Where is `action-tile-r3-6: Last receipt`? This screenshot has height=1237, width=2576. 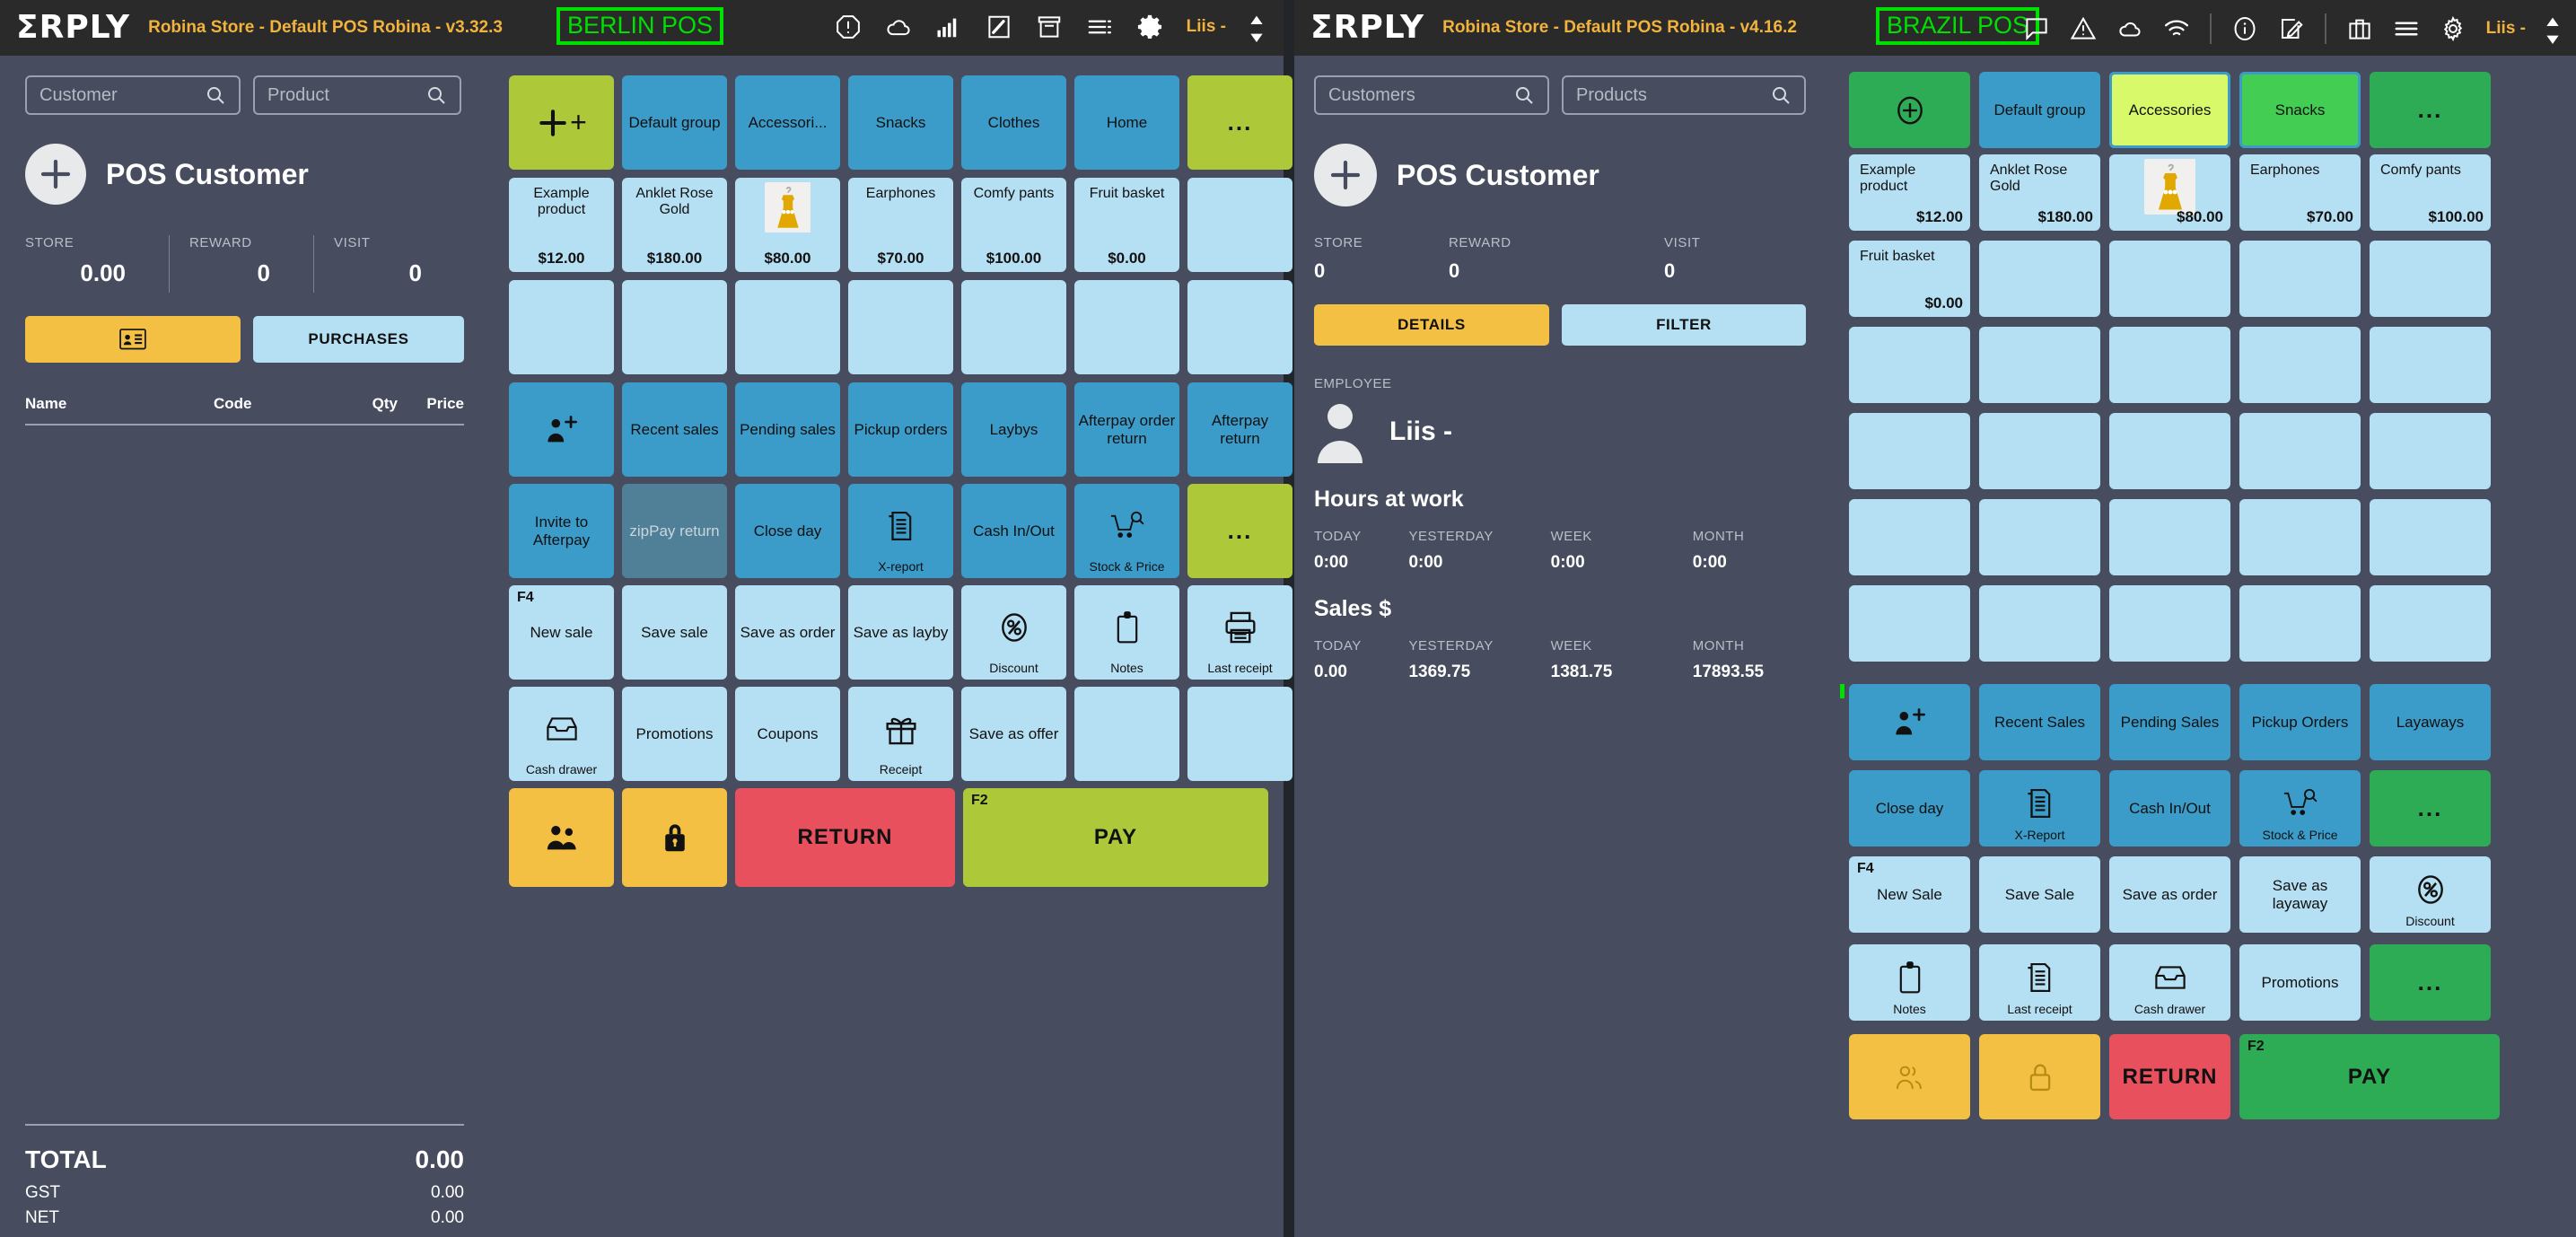 action-tile-r3-6: Last receipt is located at coordinates (1239, 633).